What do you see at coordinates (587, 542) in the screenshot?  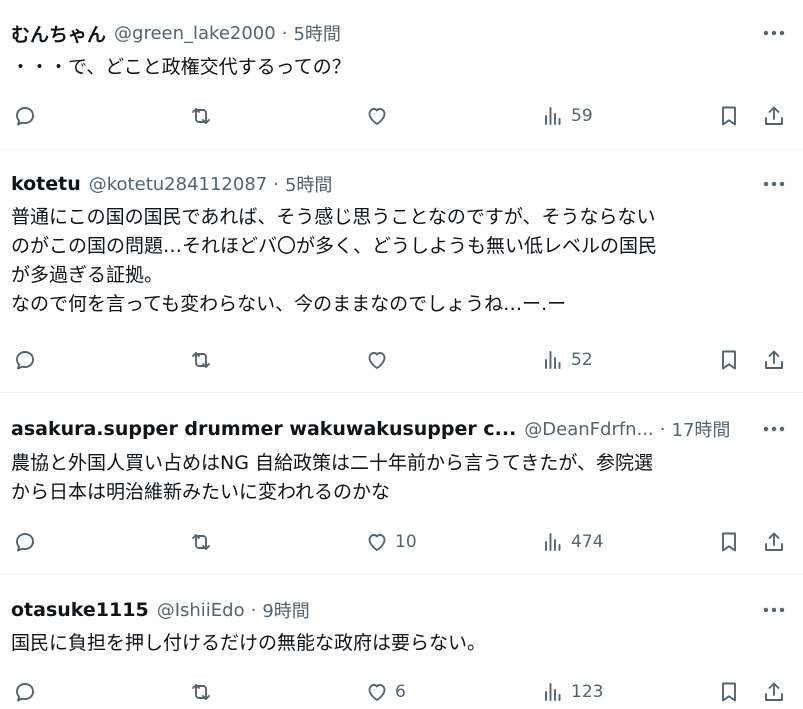 I see `view-count: 474` at bounding box center [587, 542].